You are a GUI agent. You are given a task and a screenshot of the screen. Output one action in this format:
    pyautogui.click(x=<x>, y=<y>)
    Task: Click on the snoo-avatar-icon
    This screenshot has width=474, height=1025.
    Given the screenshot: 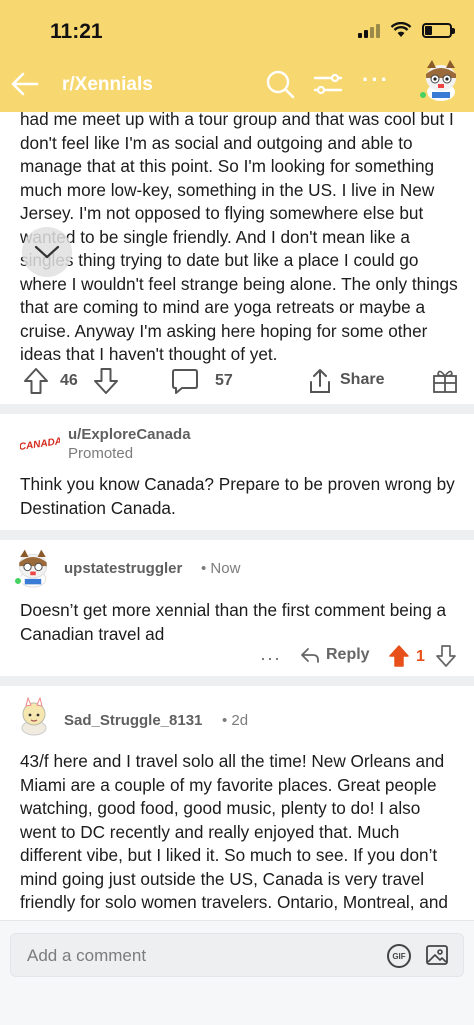 What is the action you would take?
    pyautogui.click(x=34, y=716)
    